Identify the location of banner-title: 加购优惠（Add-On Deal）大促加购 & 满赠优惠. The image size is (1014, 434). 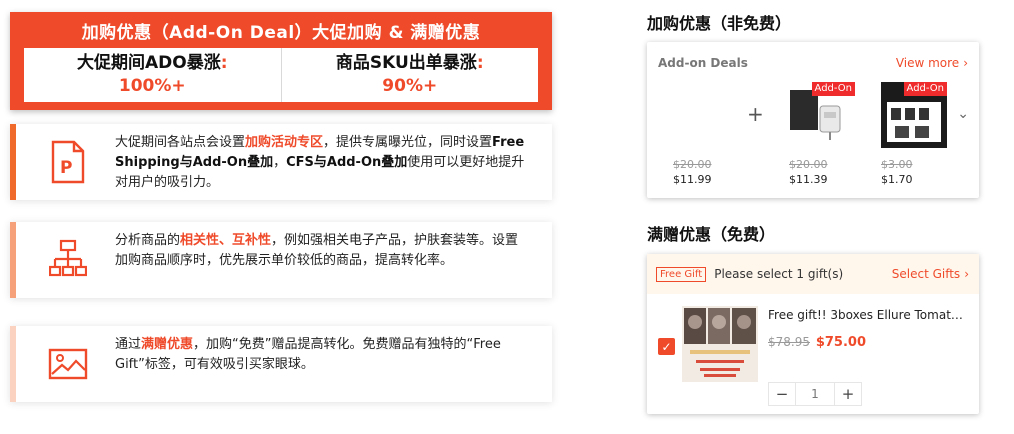
(281, 33).